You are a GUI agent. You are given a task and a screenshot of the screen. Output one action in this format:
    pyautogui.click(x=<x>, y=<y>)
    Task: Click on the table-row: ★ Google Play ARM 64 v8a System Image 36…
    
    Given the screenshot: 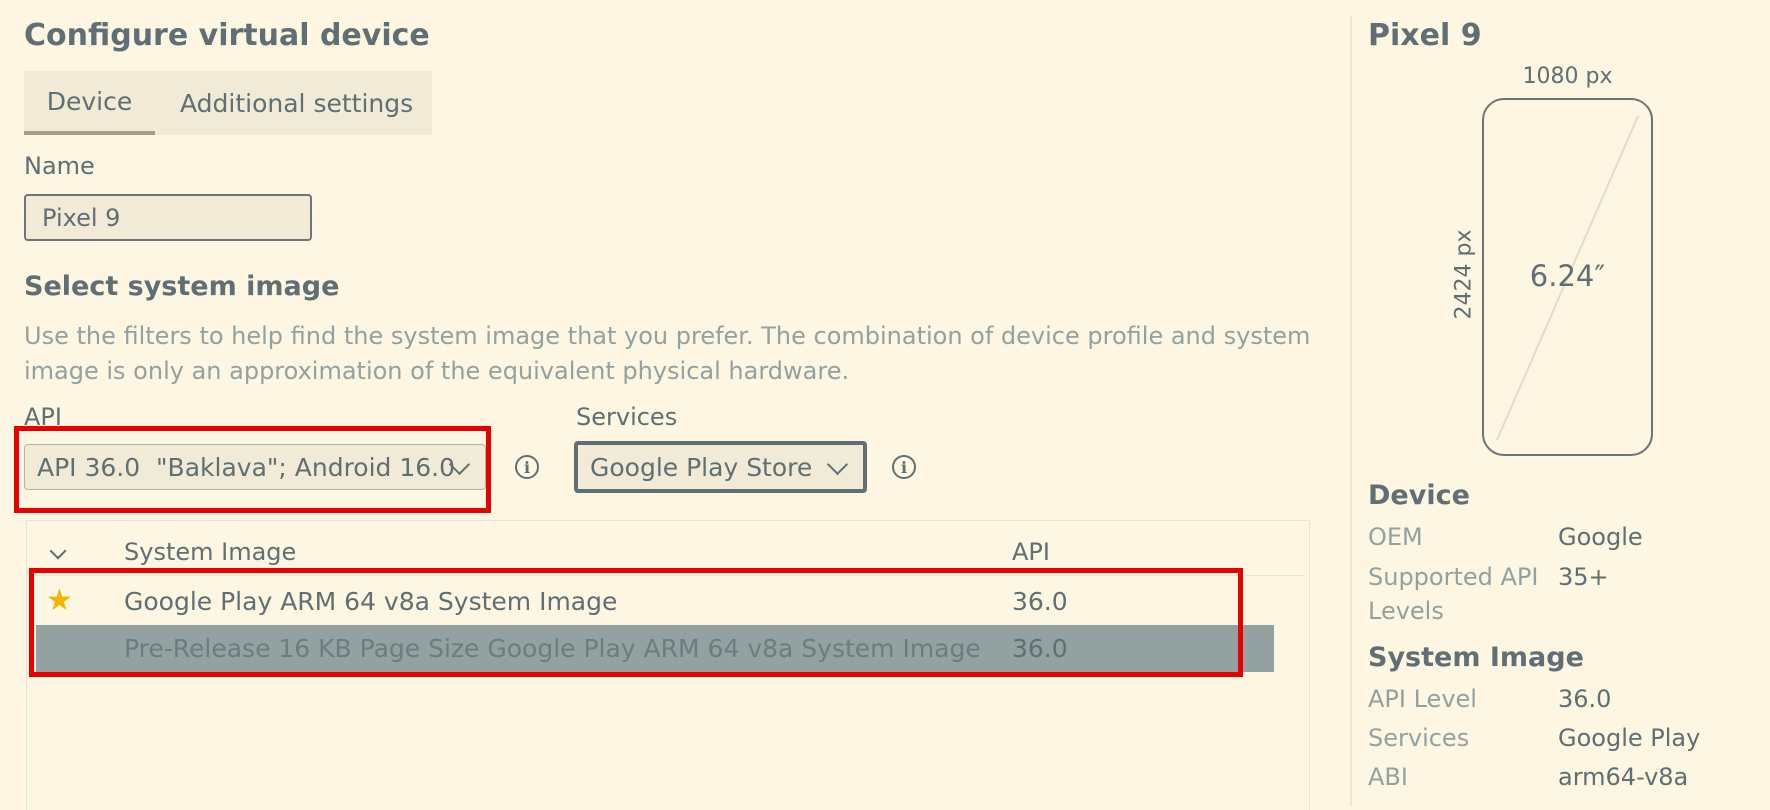 What is the action you would take?
    pyautogui.click(x=651, y=602)
    